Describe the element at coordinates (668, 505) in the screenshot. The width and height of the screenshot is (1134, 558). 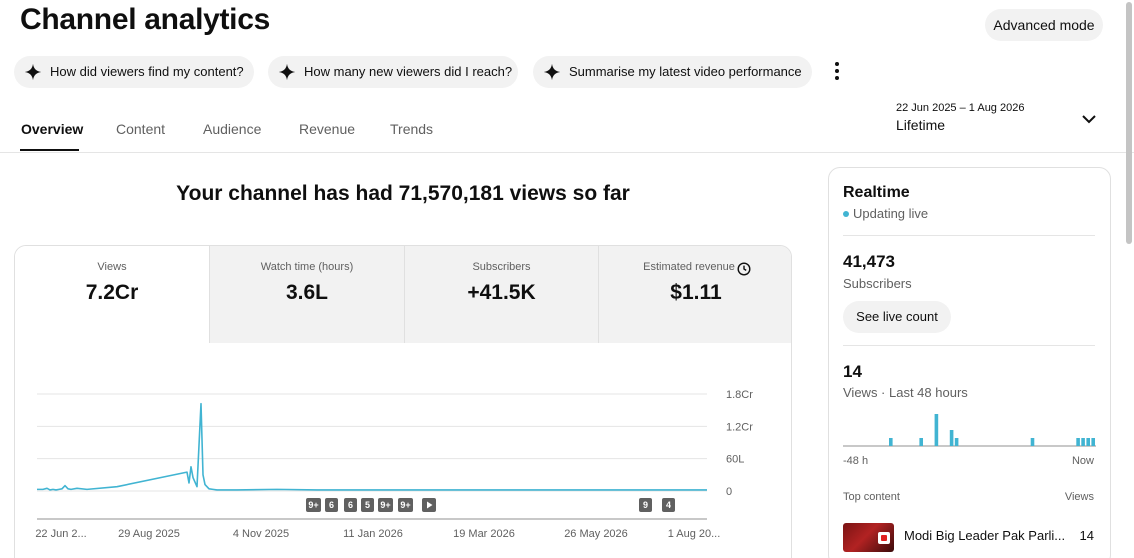
I see `video-marker-badge: 4` at that location.